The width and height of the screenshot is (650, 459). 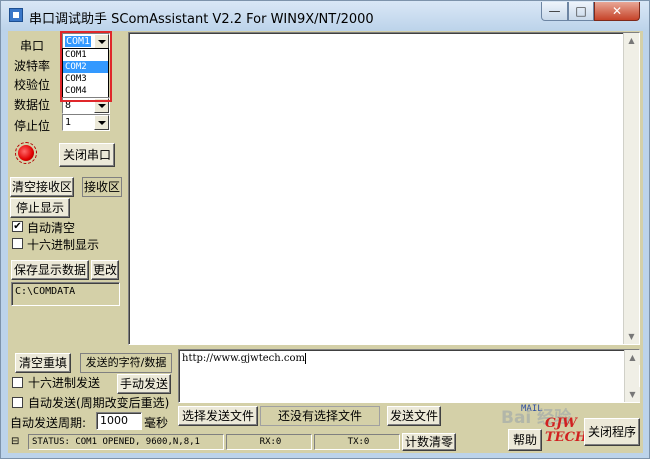 I want to click on close-program-button: 关闭程序, so click(x=612, y=432).